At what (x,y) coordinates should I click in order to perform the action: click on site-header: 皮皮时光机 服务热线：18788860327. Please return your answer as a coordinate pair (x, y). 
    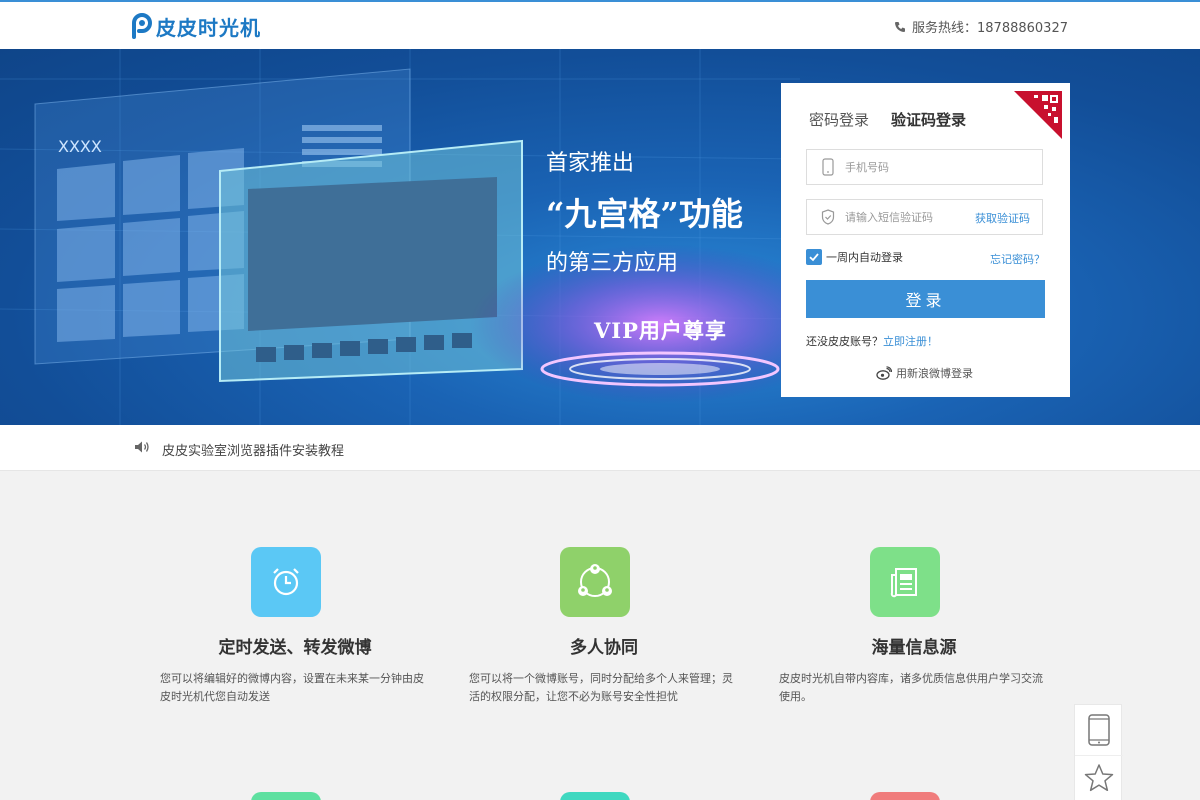
    Looking at the image, I should click on (600, 25).